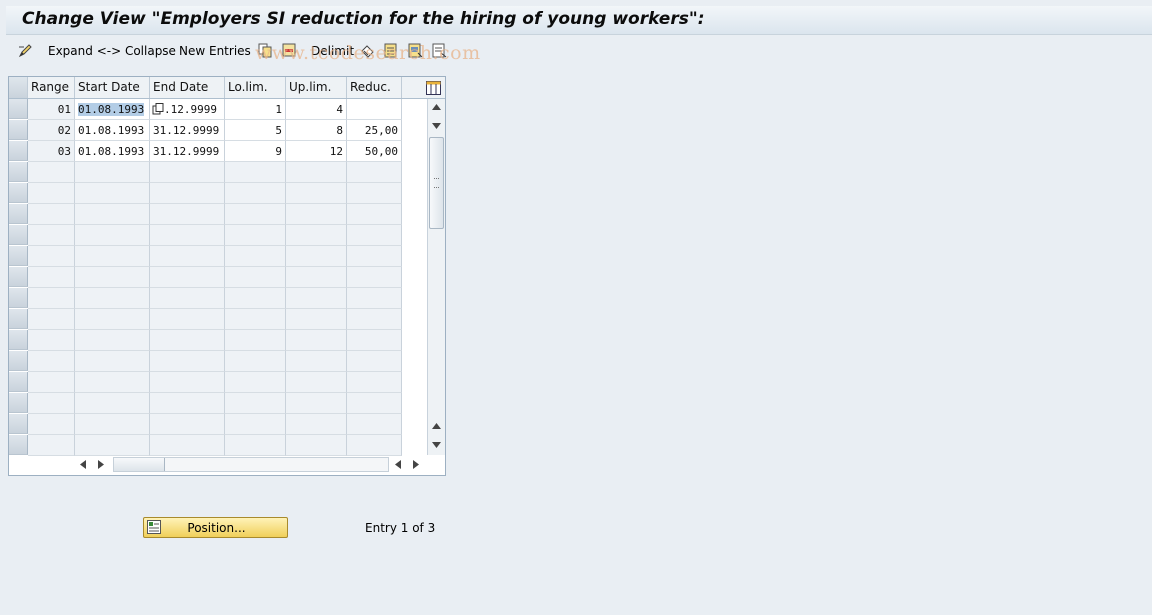 This screenshot has width=1152, height=615. What do you see at coordinates (316, 151) in the screenshot?
I see `cell-up-lim: 12` at bounding box center [316, 151].